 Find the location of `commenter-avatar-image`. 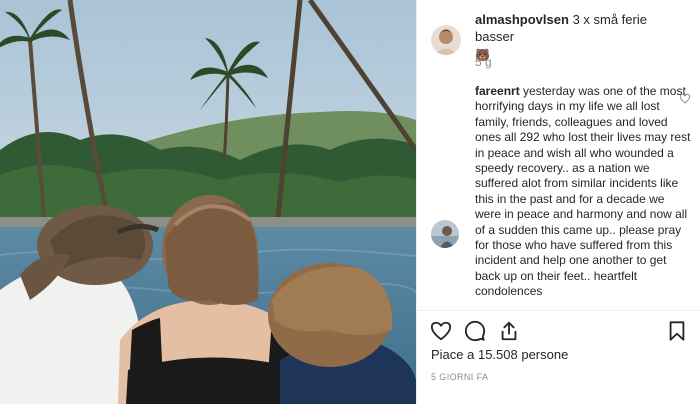

commenter-avatar-image is located at coordinates (445, 234).